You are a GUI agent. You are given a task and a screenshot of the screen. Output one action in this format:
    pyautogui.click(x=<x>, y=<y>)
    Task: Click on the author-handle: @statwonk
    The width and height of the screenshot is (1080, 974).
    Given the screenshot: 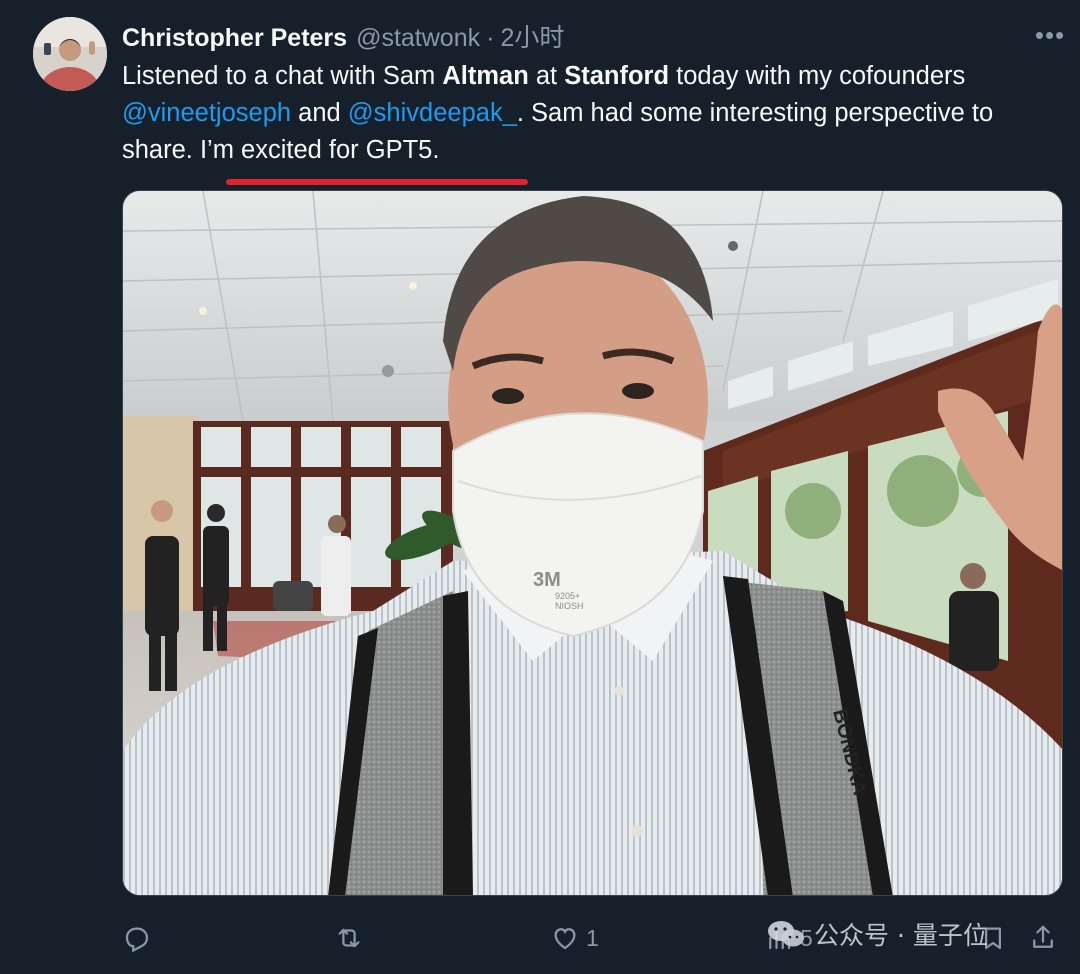 What is the action you would take?
    pyautogui.click(x=418, y=38)
    